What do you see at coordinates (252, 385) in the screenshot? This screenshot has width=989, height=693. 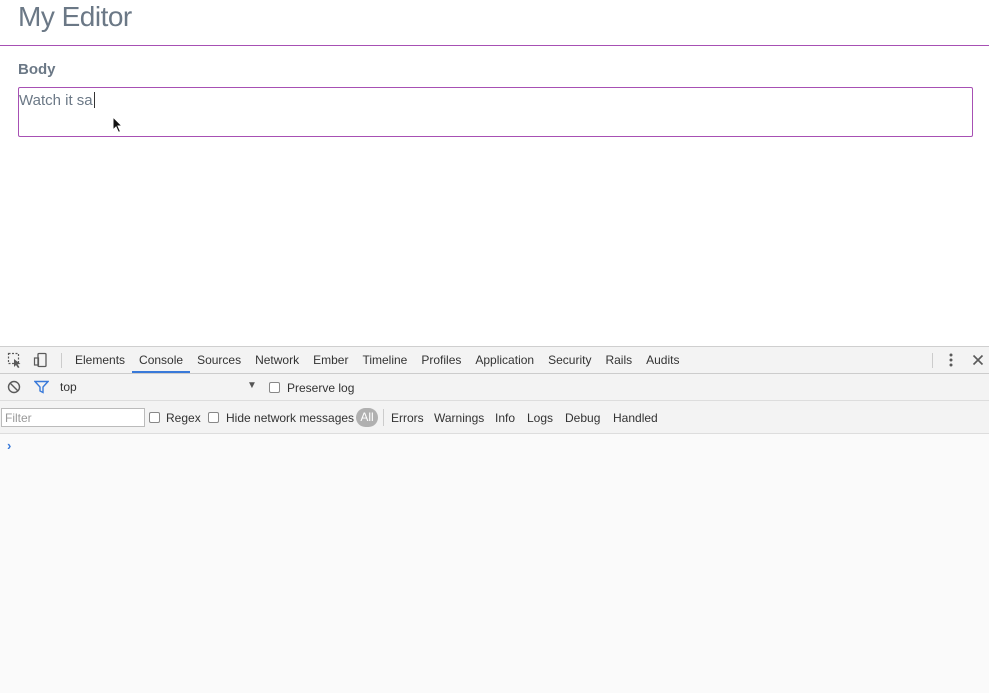 I see `dropdown-arrow-icon: ▼` at bounding box center [252, 385].